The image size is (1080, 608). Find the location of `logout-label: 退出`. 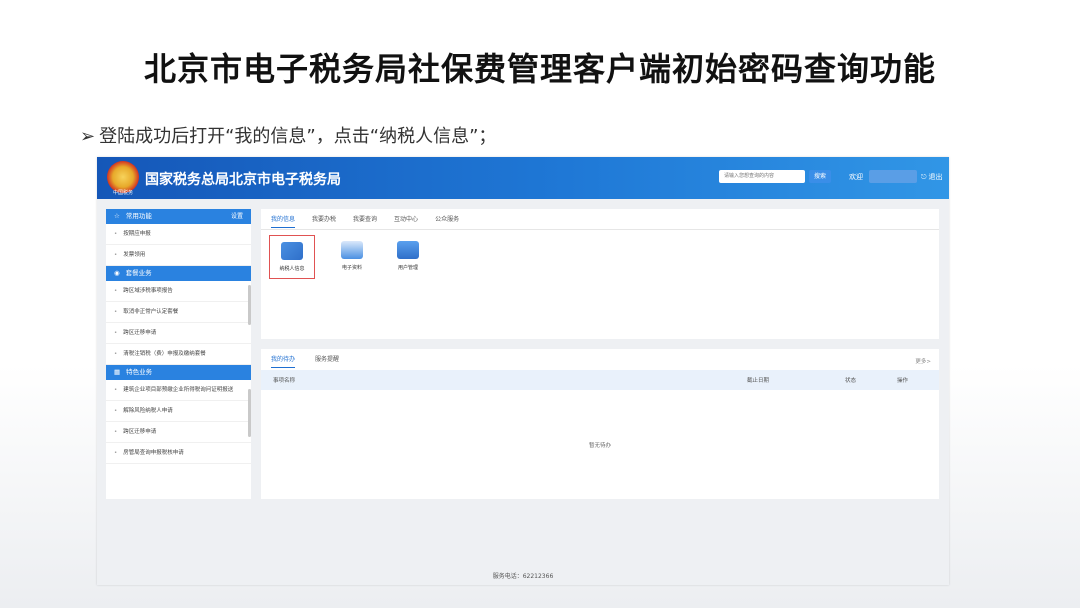

logout-label: 退出 is located at coordinates (935, 177).